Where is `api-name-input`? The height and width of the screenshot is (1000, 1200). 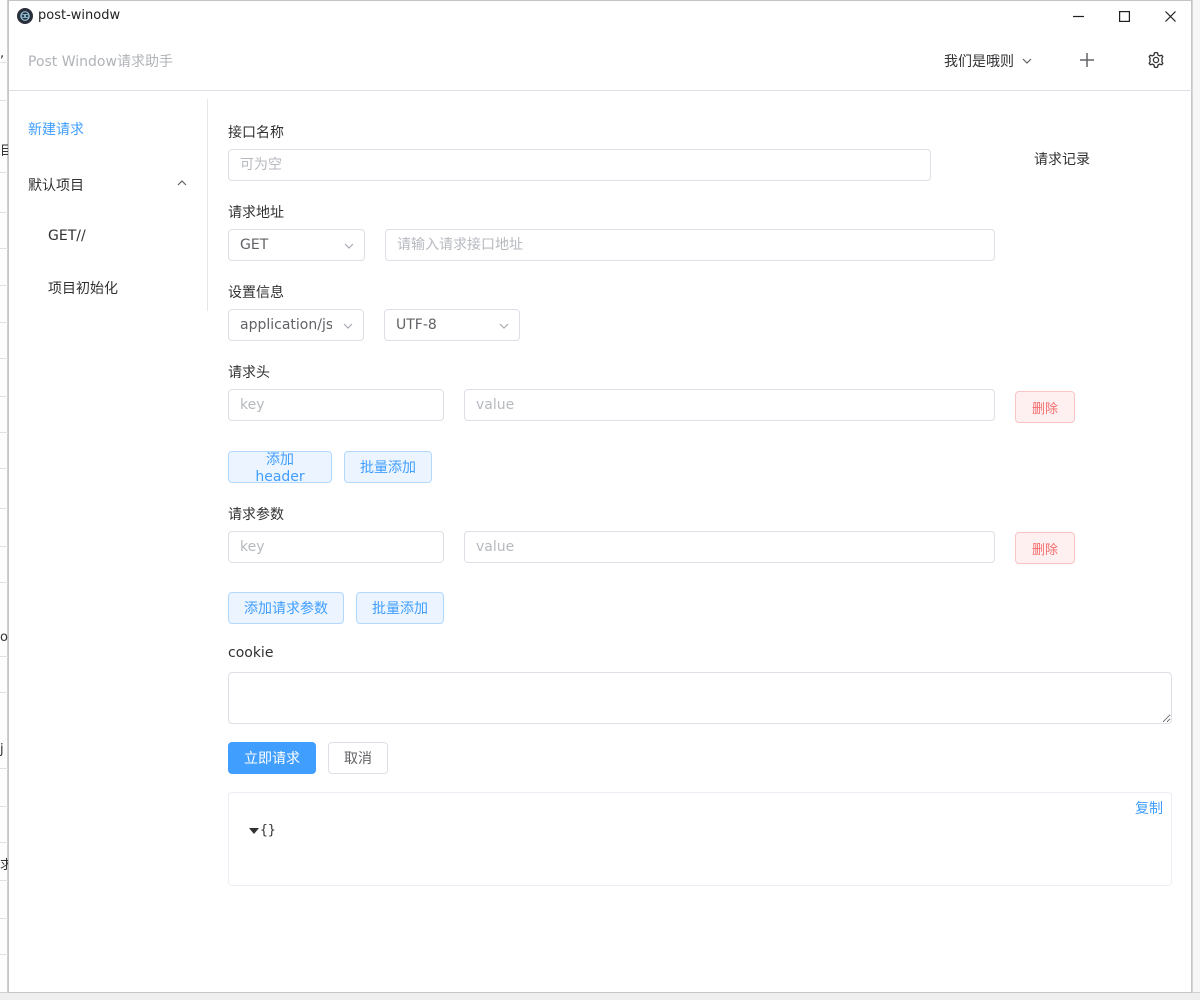 api-name-input is located at coordinates (579, 165).